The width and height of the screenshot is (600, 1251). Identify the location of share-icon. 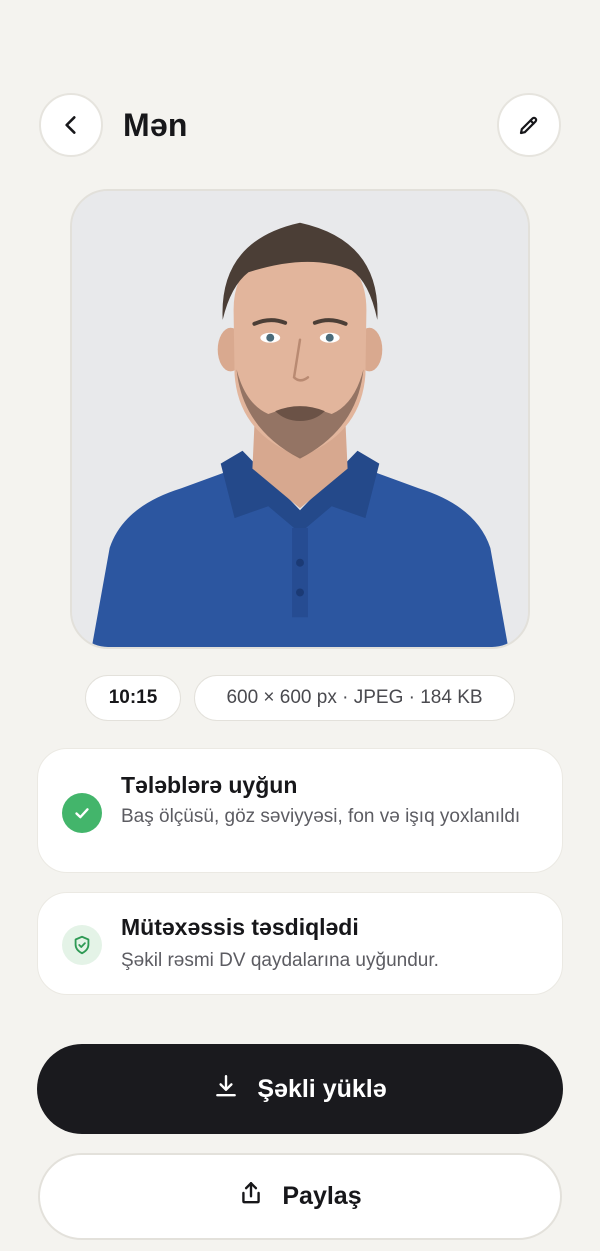
(251, 1196).